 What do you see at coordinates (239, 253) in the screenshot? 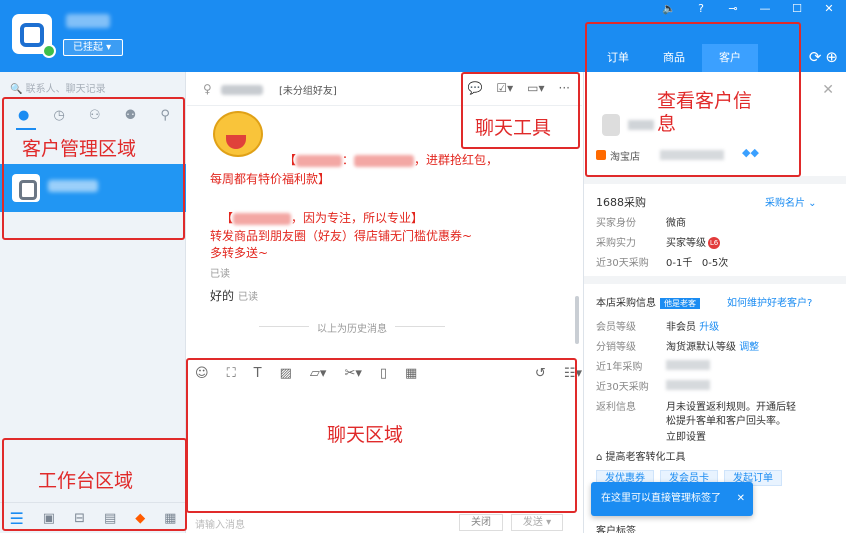
I see `message-line: 多转多送~` at bounding box center [239, 253].